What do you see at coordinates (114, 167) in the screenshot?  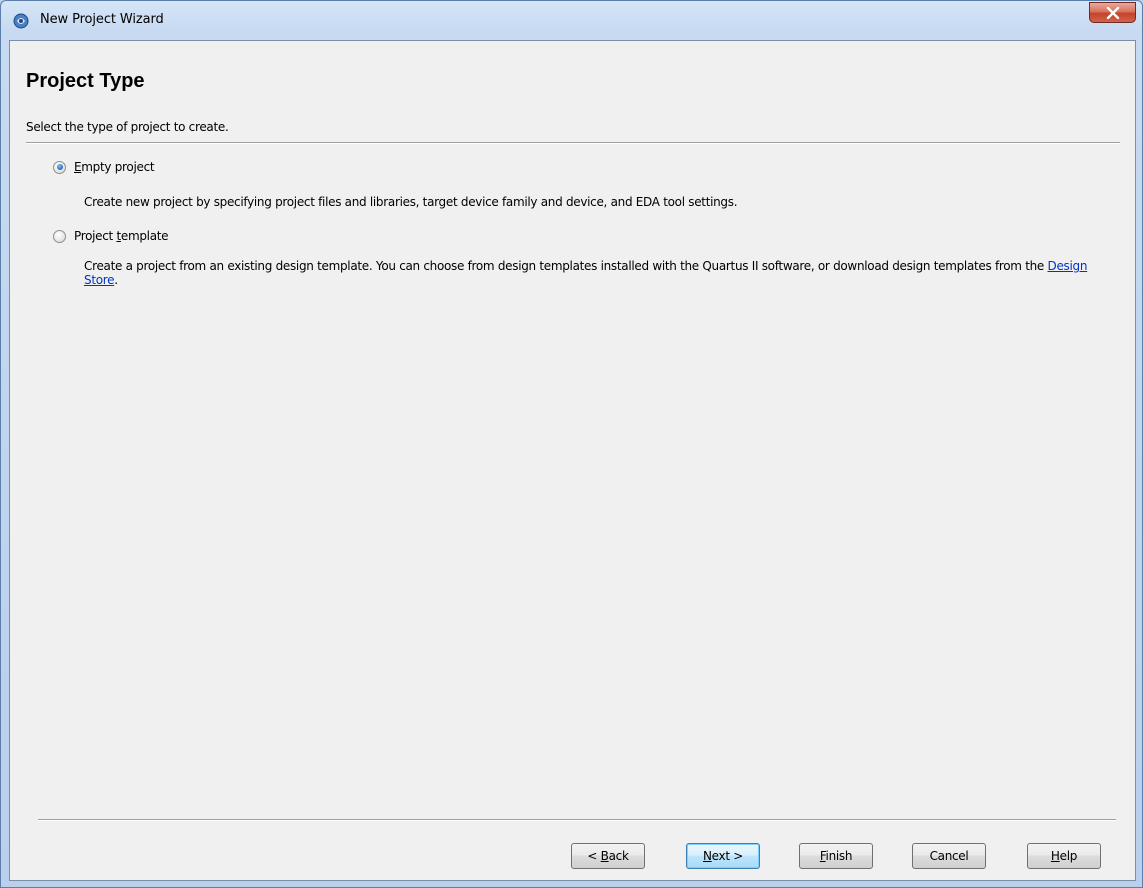 I see `empty-project-label: Empty project` at bounding box center [114, 167].